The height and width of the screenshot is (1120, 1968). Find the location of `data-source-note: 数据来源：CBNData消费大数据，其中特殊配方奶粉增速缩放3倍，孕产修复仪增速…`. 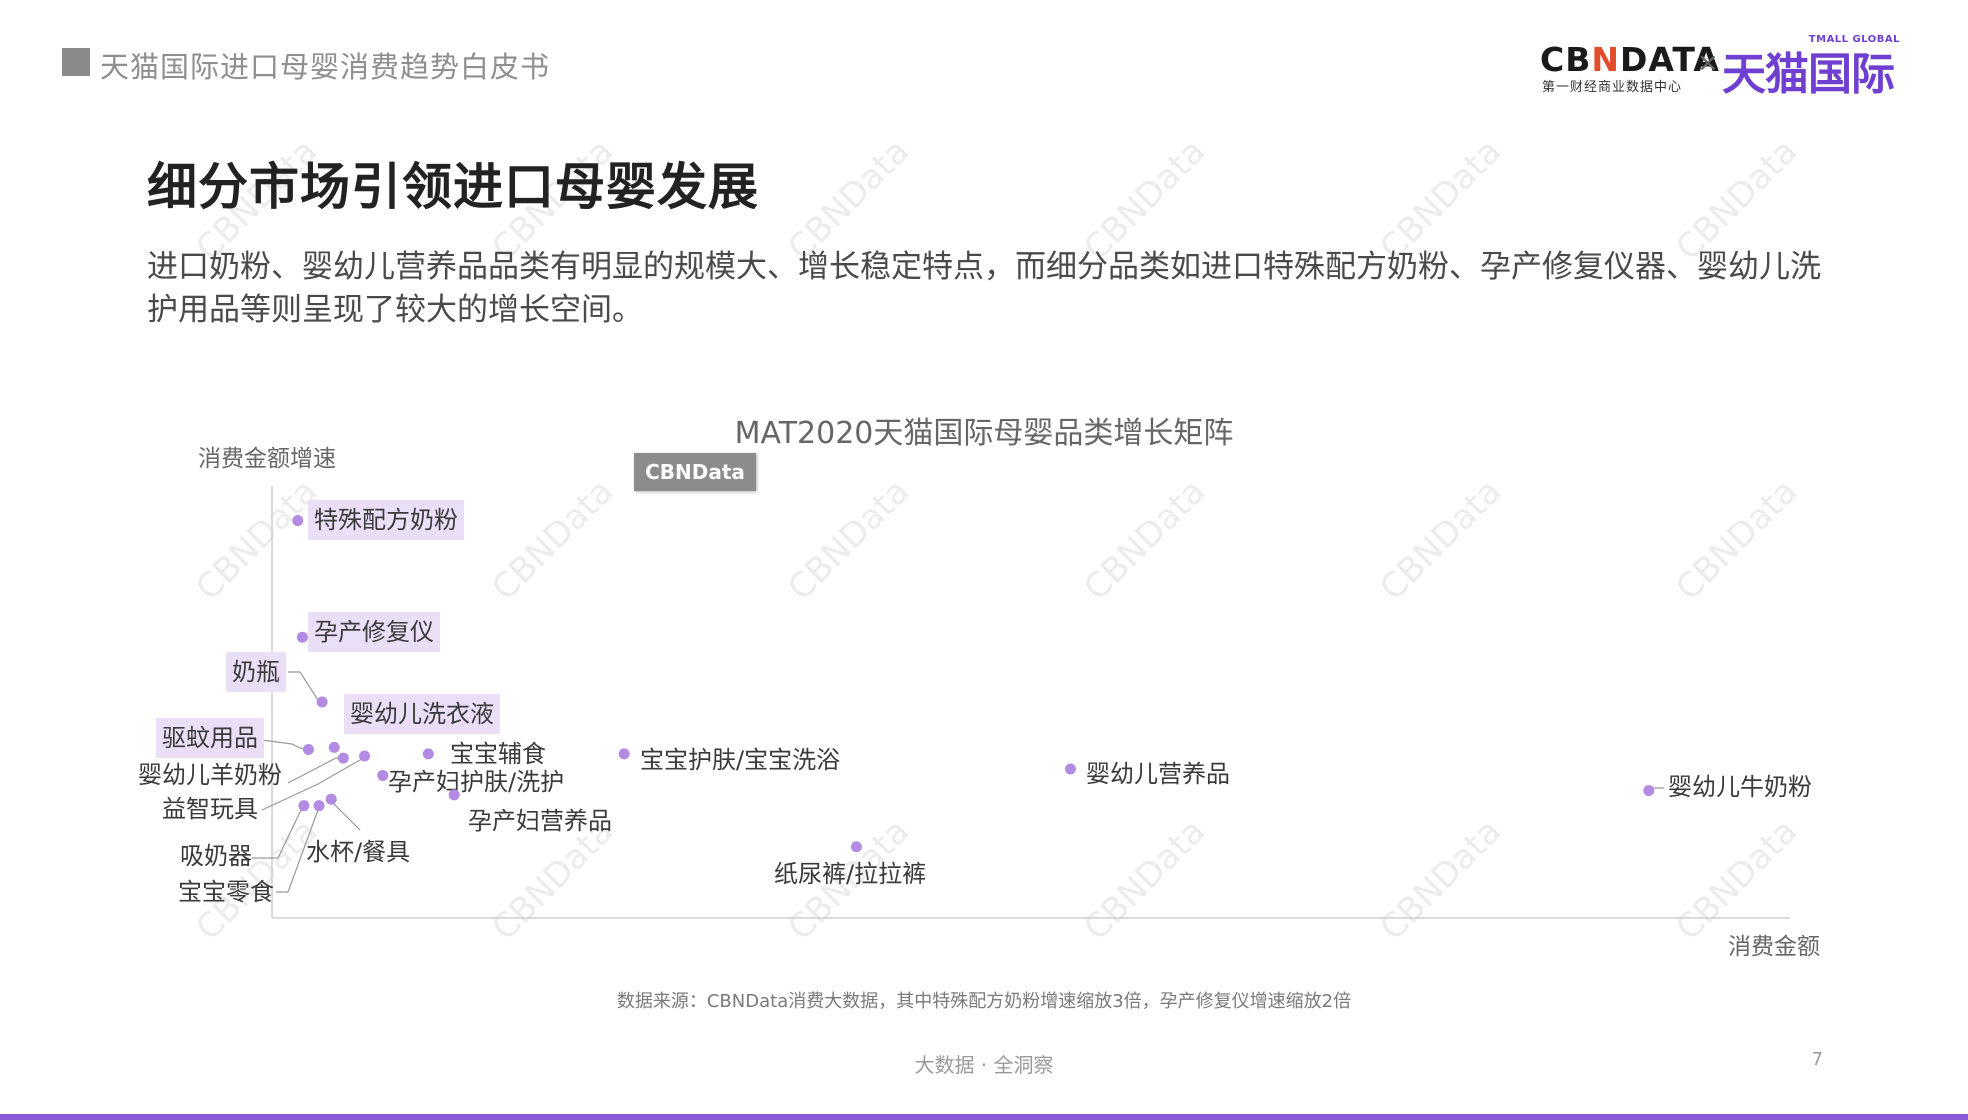

data-source-note: 数据来源：CBNData消费大数据，其中特殊配方奶粉增速缩放3倍，孕产修复仪增速… is located at coordinates (984, 1001).